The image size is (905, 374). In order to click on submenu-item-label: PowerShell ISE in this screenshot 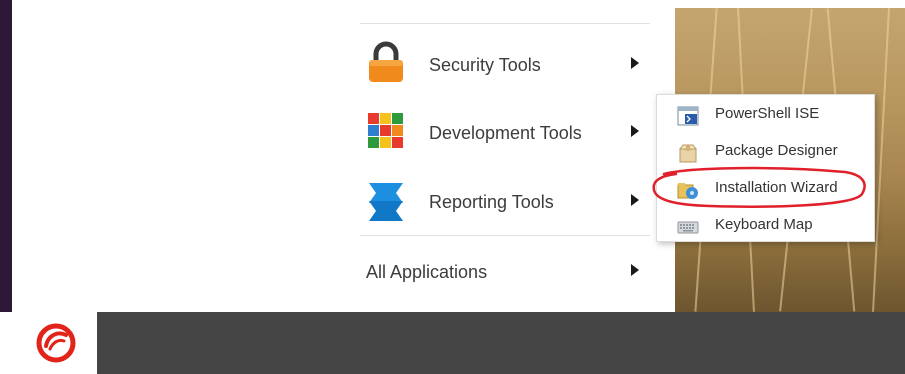, I will do `click(767, 113)`.